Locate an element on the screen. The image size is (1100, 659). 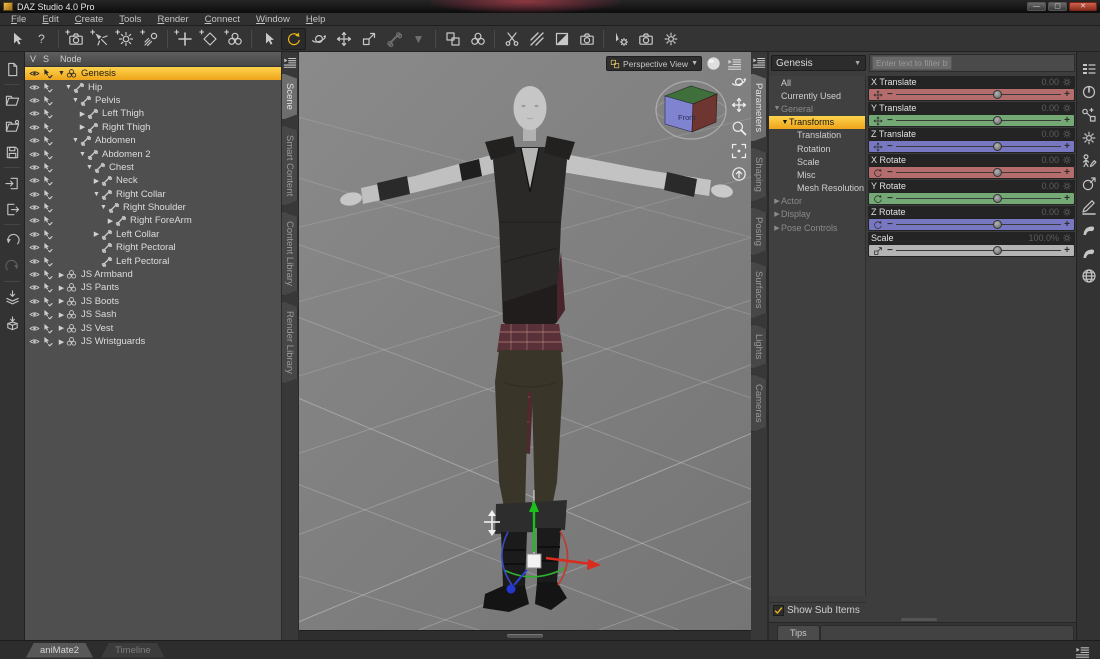
new-node-icon: + is located at coordinates (184, 38).